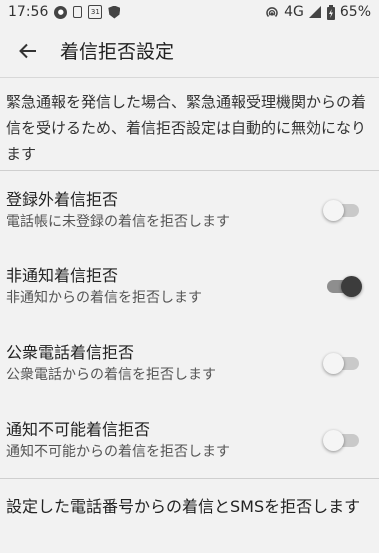 The width and height of the screenshot is (379, 553). What do you see at coordinates (315, 12) in the screenshot?
I see `signal-icon` at bounding box center [315, 12].